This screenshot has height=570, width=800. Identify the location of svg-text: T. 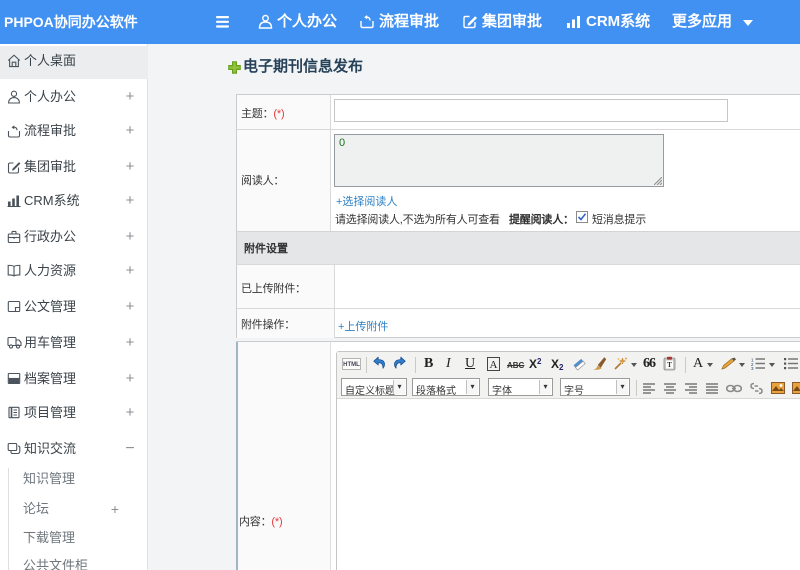
(669, 364).